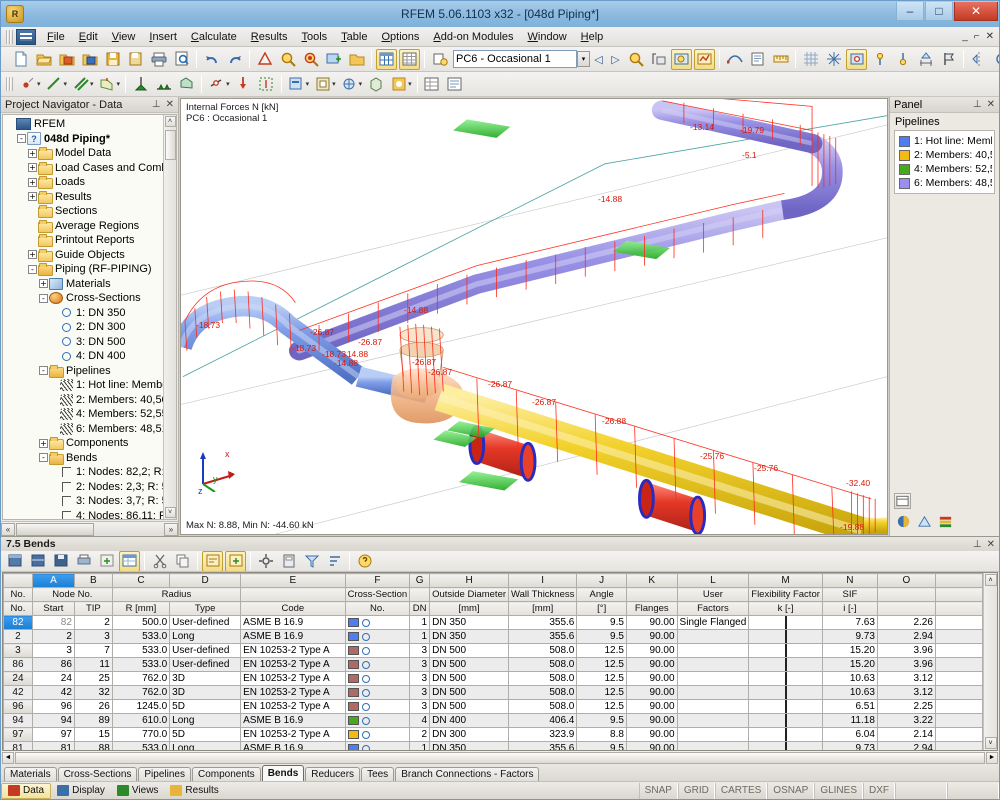 Image resolution: width=1000 pixels, height=800 pixels. What do you see at coordinates (43, 298) in the screenshot?
I see `tree-expander-icon: -` at bounding box center [43, 298].